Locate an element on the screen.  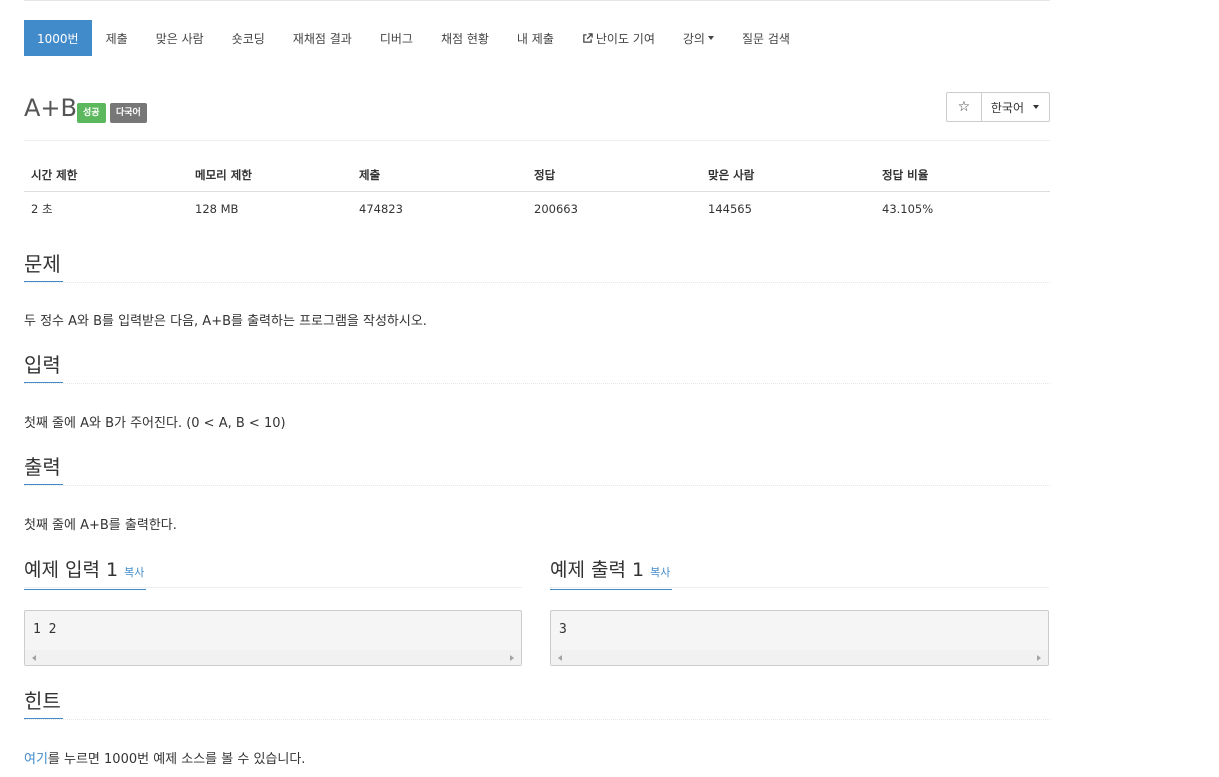
accept-ratio-value: 43.105% is located at coordinates (908, 209).